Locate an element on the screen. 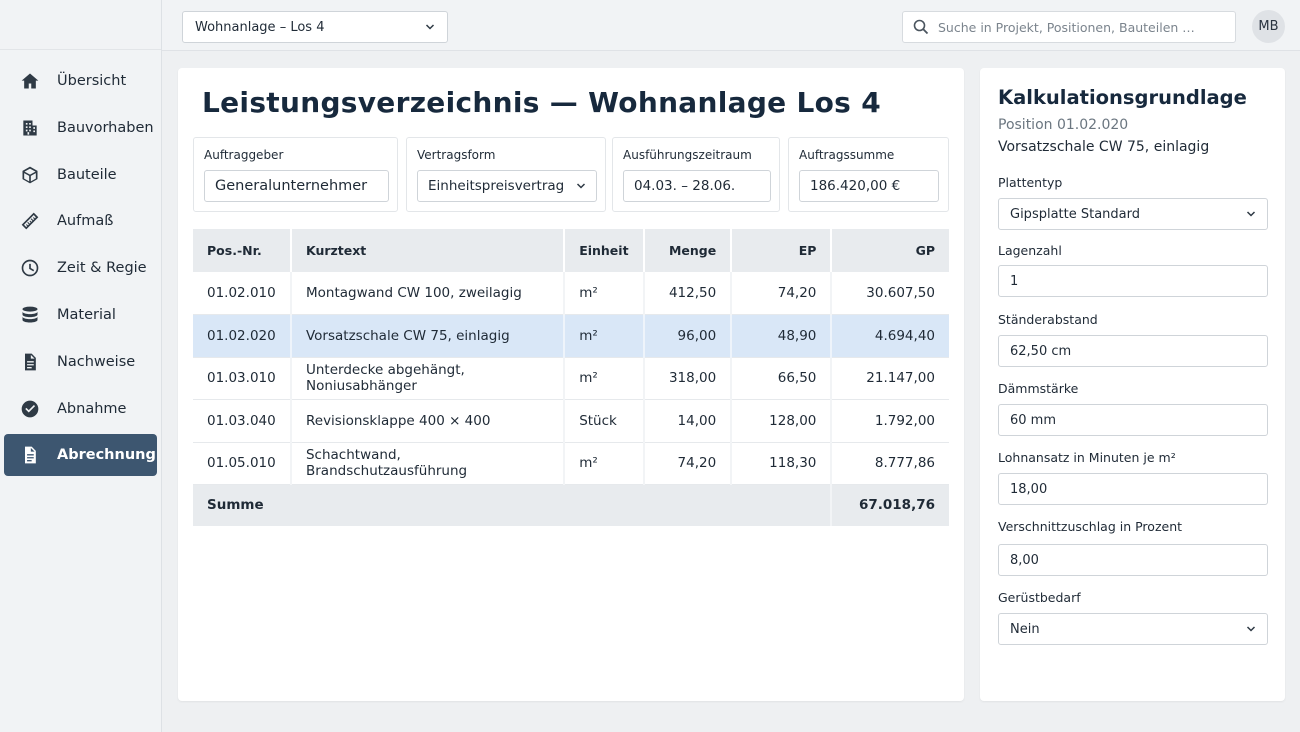 This screenshot has height=732, width=1300. sidebar-header is located at coordinates (80, 25).